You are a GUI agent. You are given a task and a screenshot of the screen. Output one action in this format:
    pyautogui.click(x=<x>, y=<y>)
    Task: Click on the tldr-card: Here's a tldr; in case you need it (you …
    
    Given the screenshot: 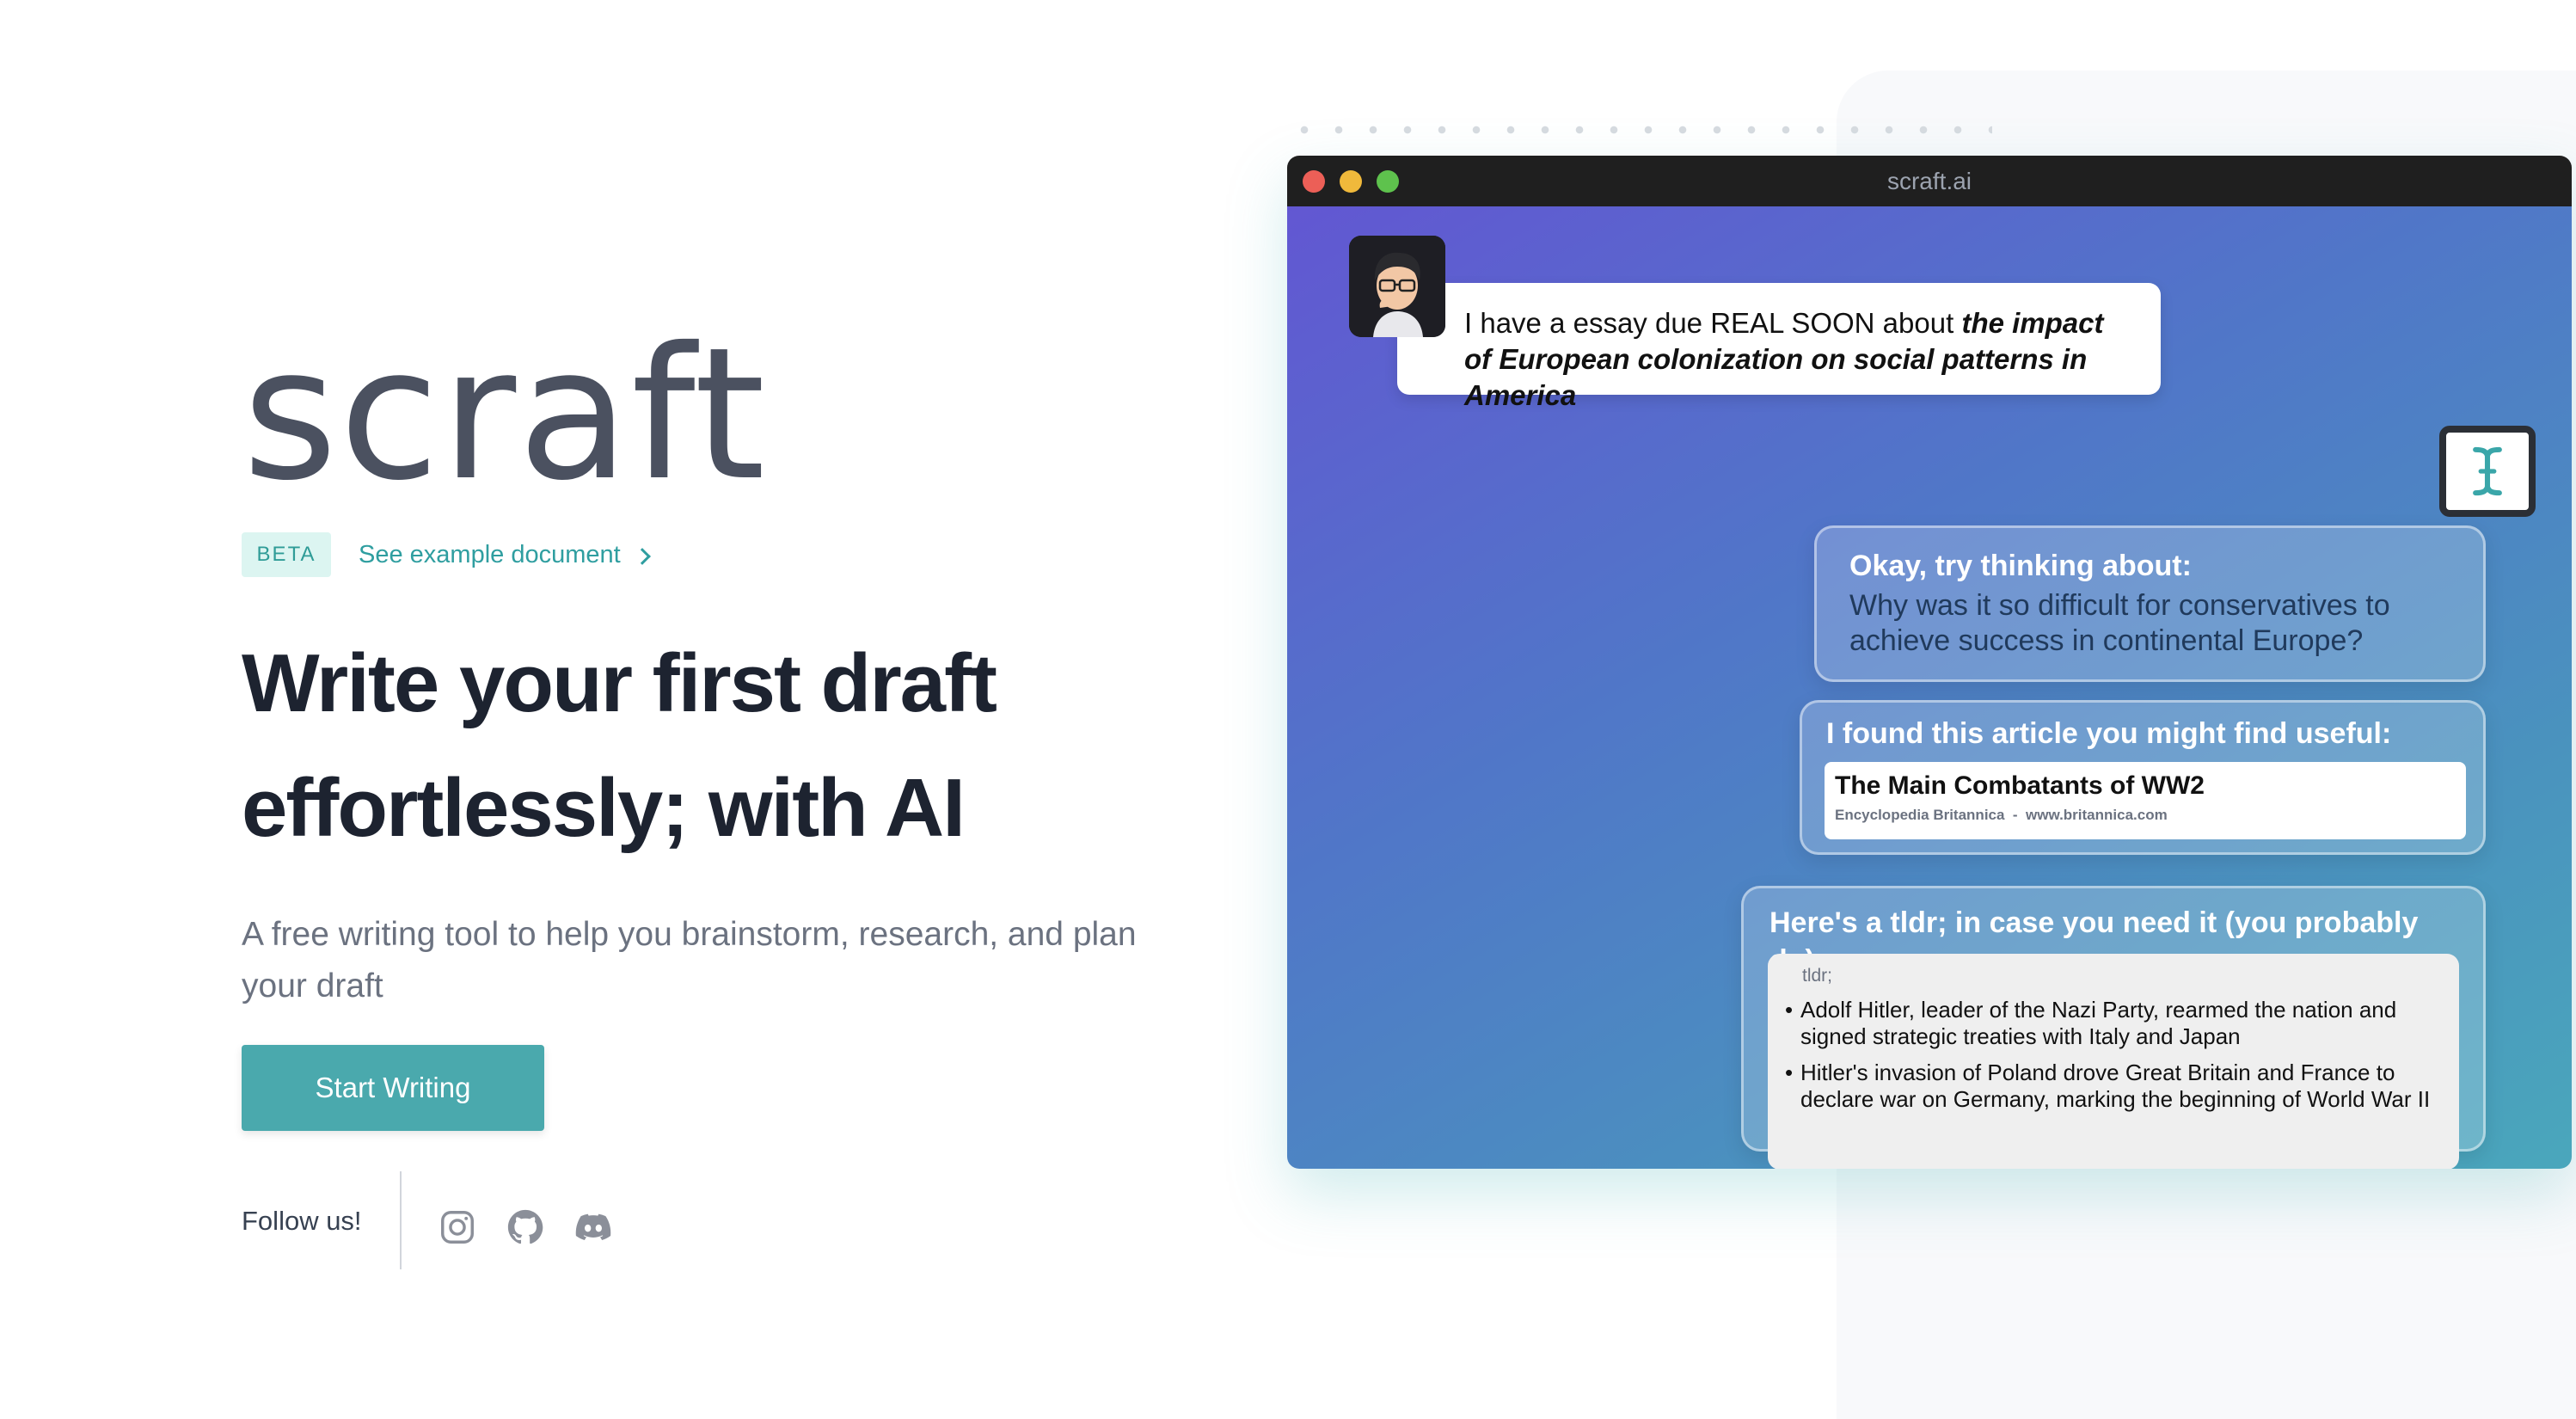 What is the action you would take?
    pyautogui.click(x=2113, y=1027)
    